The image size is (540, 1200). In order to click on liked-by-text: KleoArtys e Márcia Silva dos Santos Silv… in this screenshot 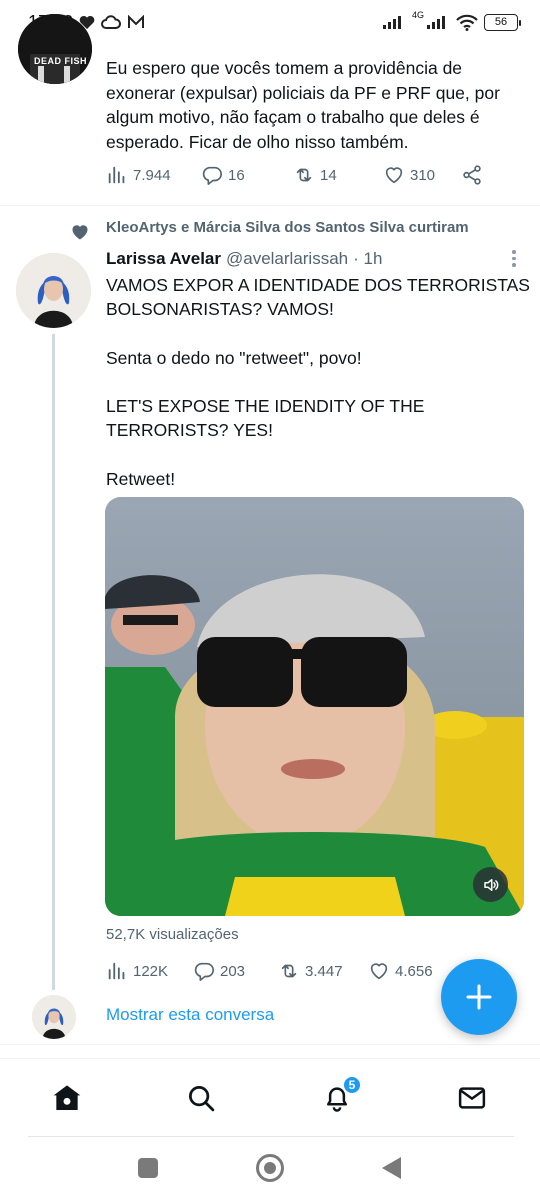, I will do `click(287, 227)`.